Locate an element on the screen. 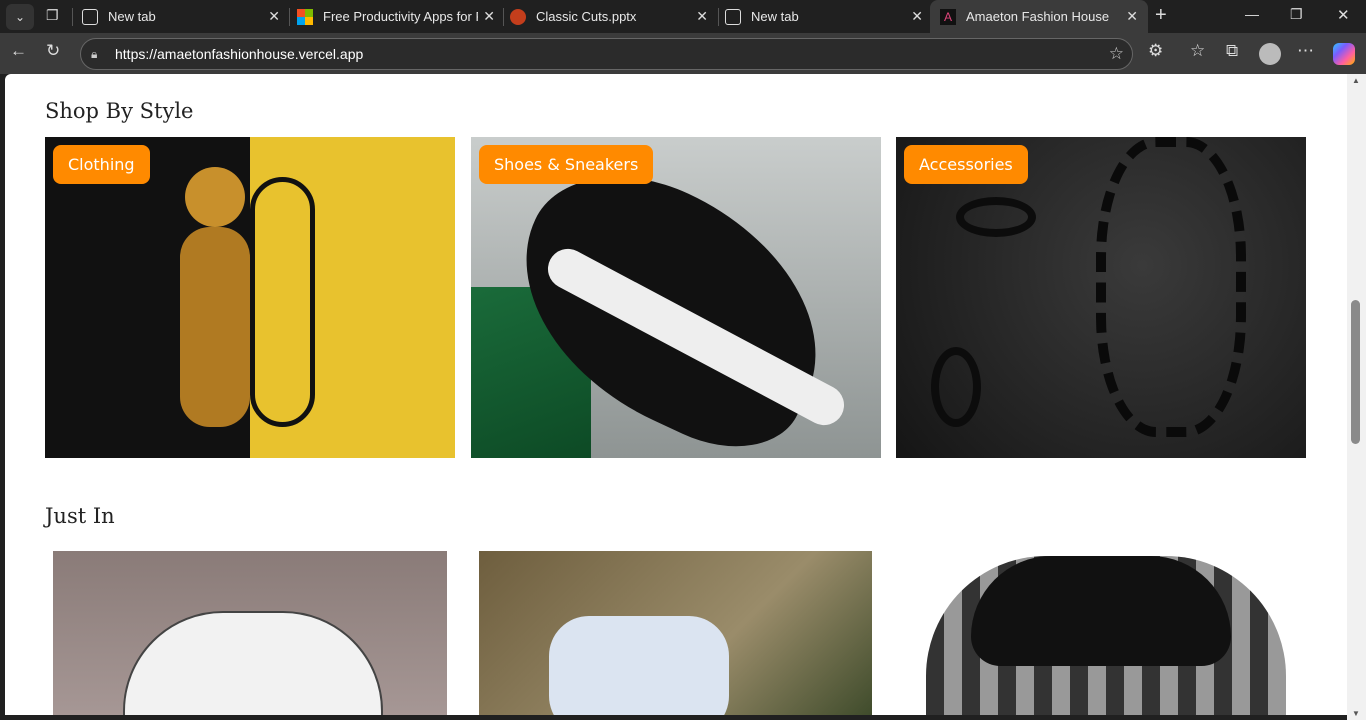 The height and width of the screenshot is (720, 1366). just-in-heading: Just In is located at coordinates (80, 516).